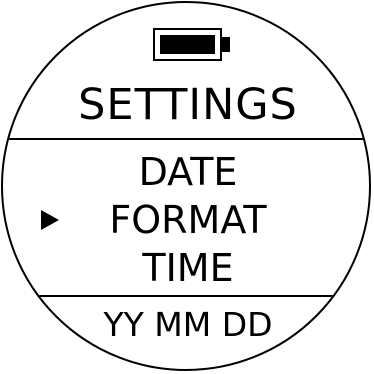 The image size is (374, 374). I want to click on battery-terminal, so click(226, 44).